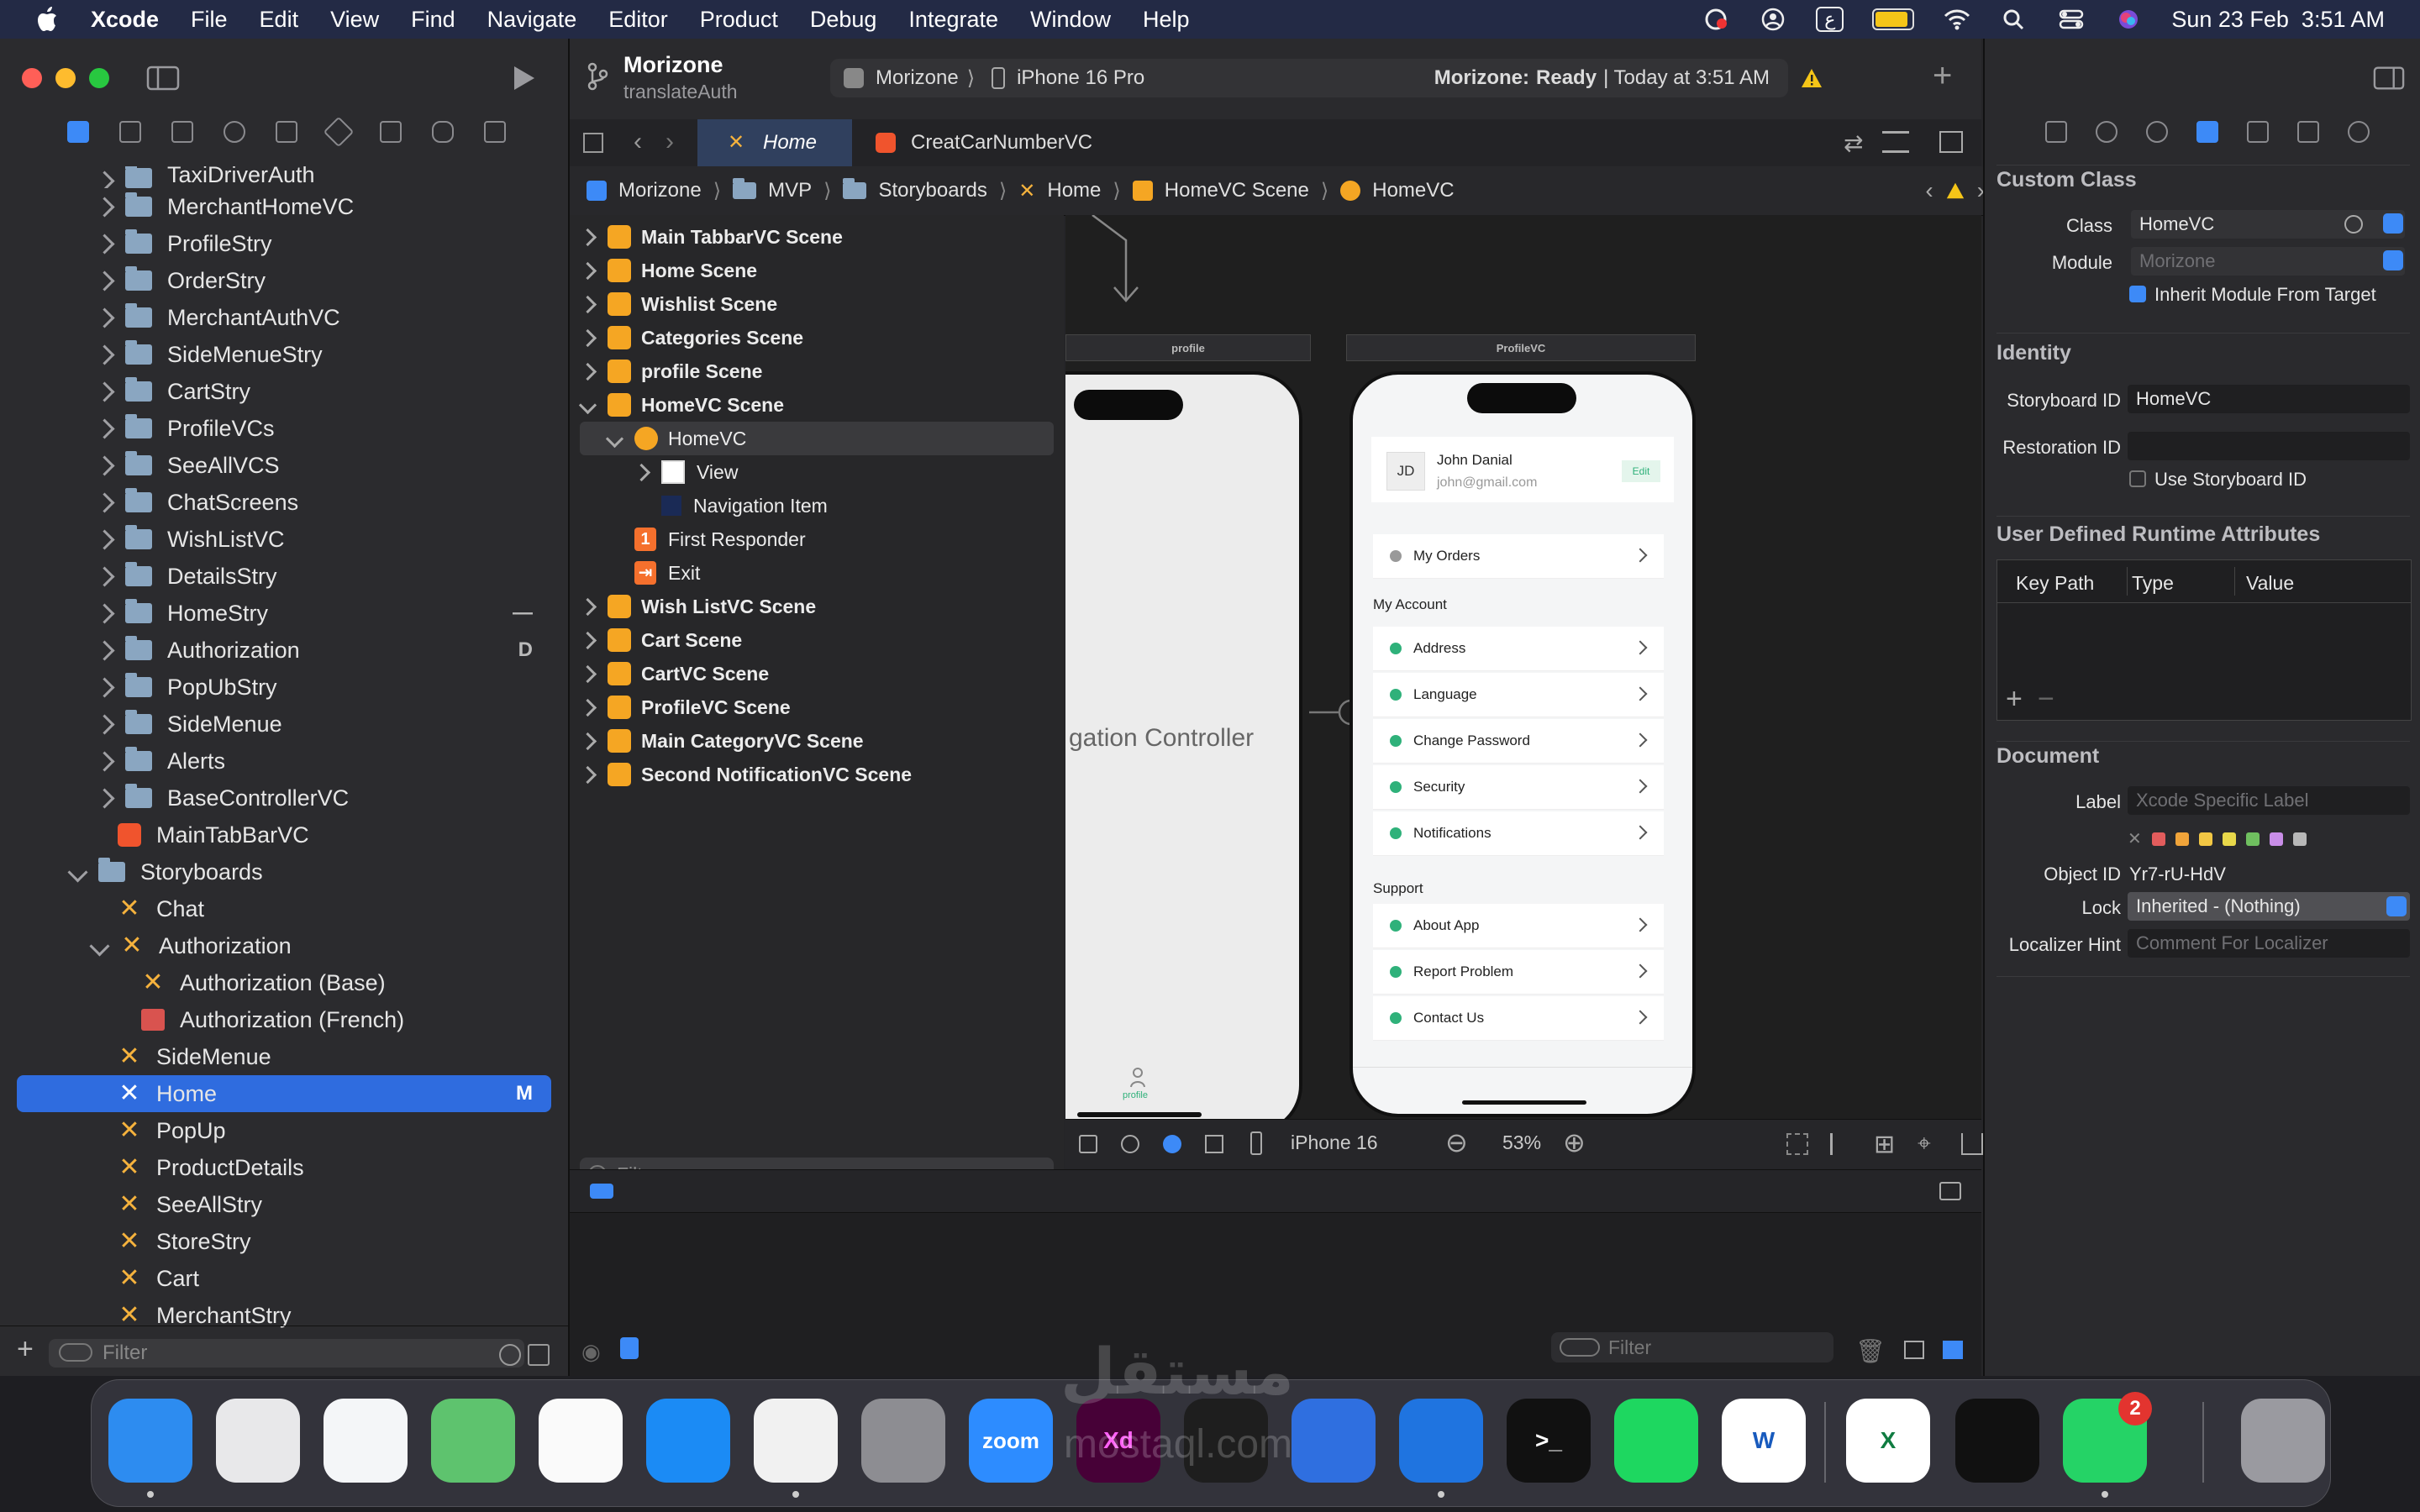  Describe the element at coordinates (673, 65) in the screenshot. I see `project-name: Morizone` at that location.